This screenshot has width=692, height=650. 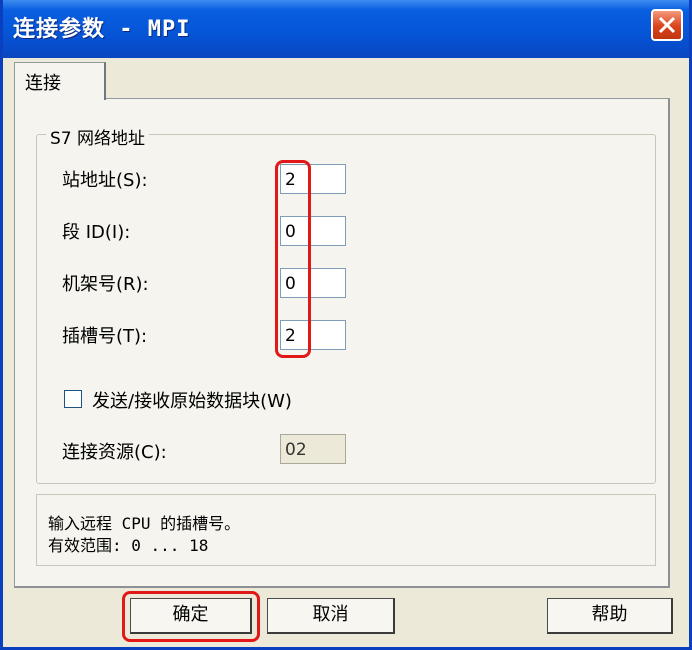 I want to click on tab-connection: 连接, so click(x=60, y=81).